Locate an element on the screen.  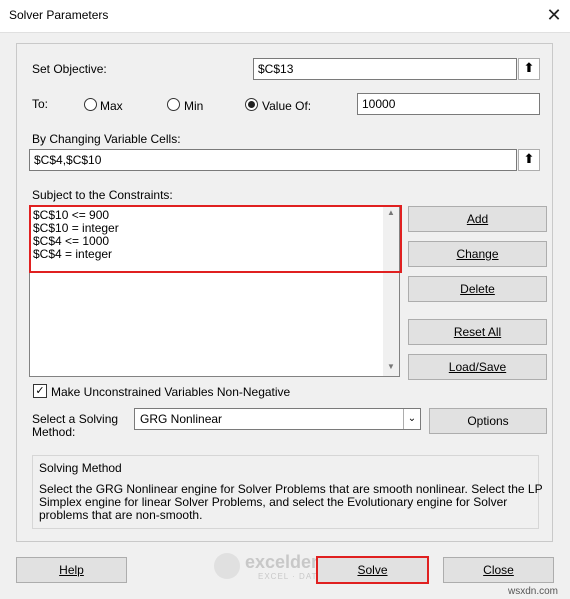
add-button-label: Add is located at coordinates (477, 219).